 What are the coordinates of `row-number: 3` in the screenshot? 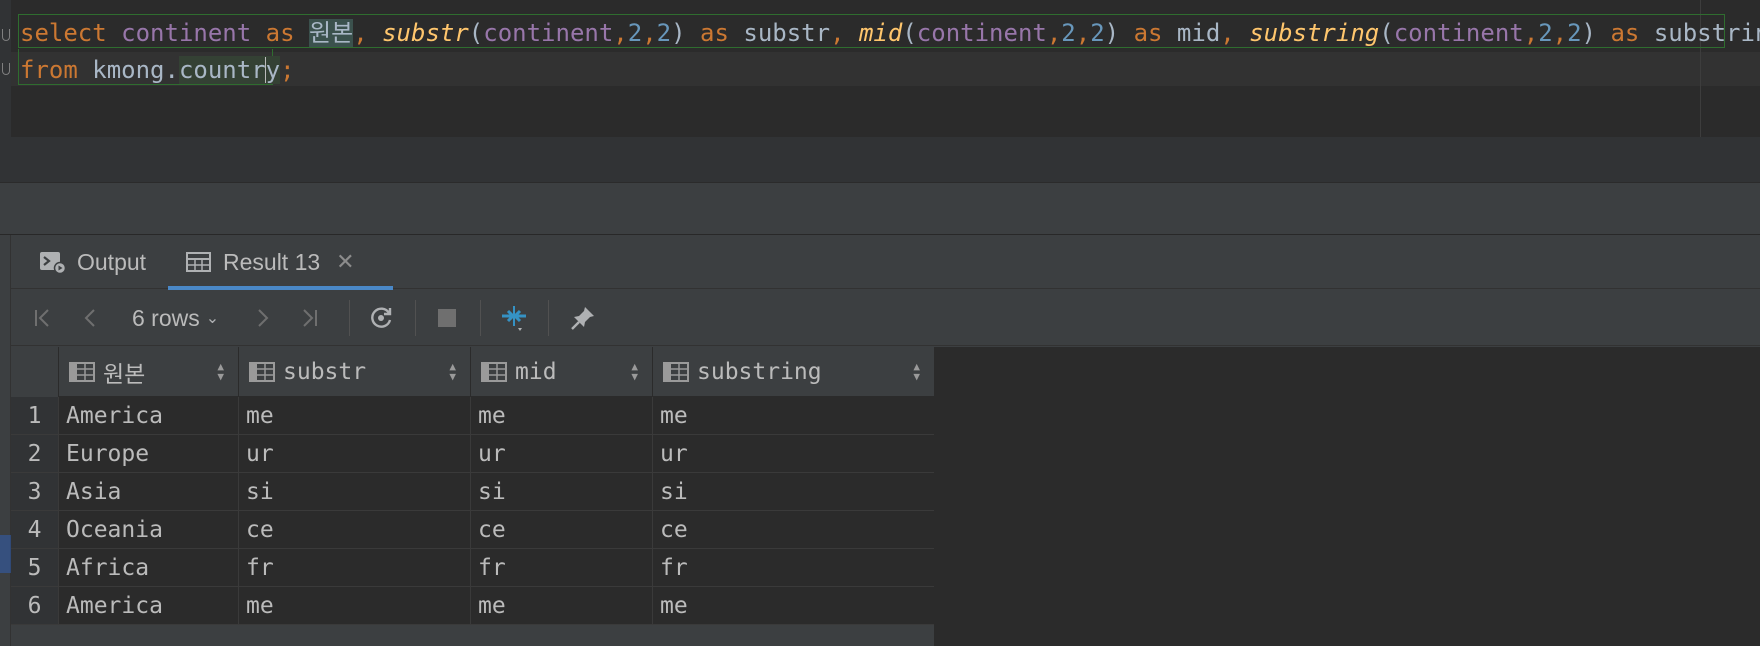 It's located at (34, 492).